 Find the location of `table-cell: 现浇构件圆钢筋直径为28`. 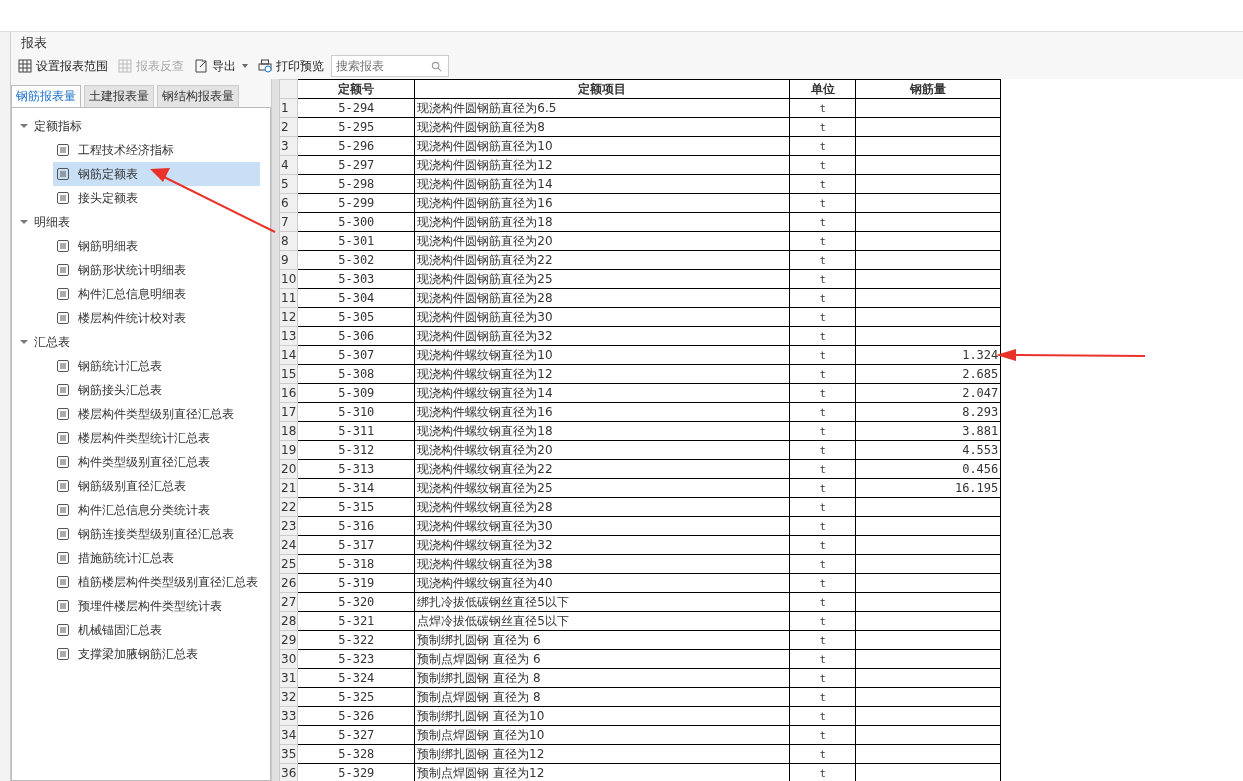

table-cell: 现浇构件圆钢筋直径为28 is located at coordinates (602, 298).